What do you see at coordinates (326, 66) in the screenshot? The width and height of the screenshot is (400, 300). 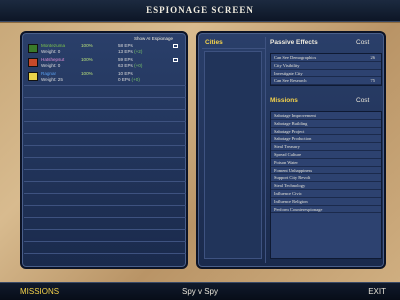 I see `passive-effect-item: City Visibility` at bounding box center [326, 66].